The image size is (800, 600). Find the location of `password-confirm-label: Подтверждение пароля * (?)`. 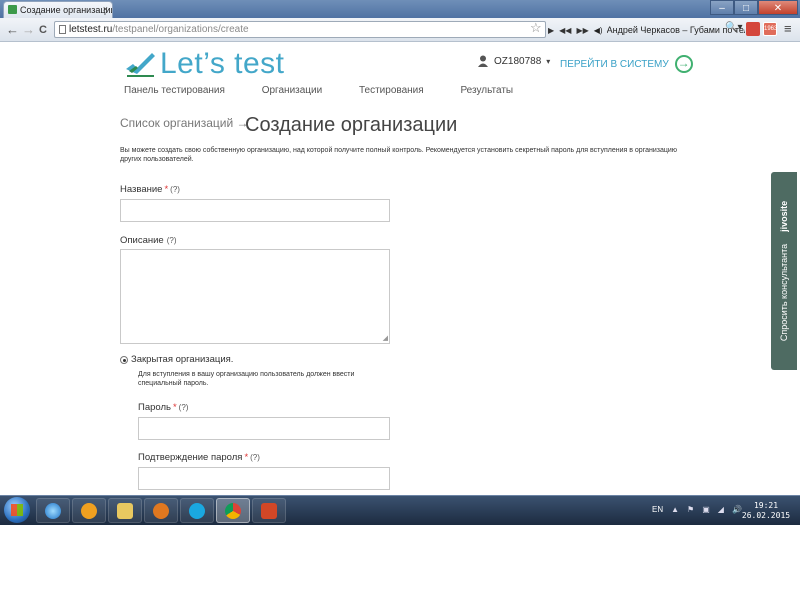

password-confirm-label: Подтверждение пароля * (?) is located at coordinates (199, 457).